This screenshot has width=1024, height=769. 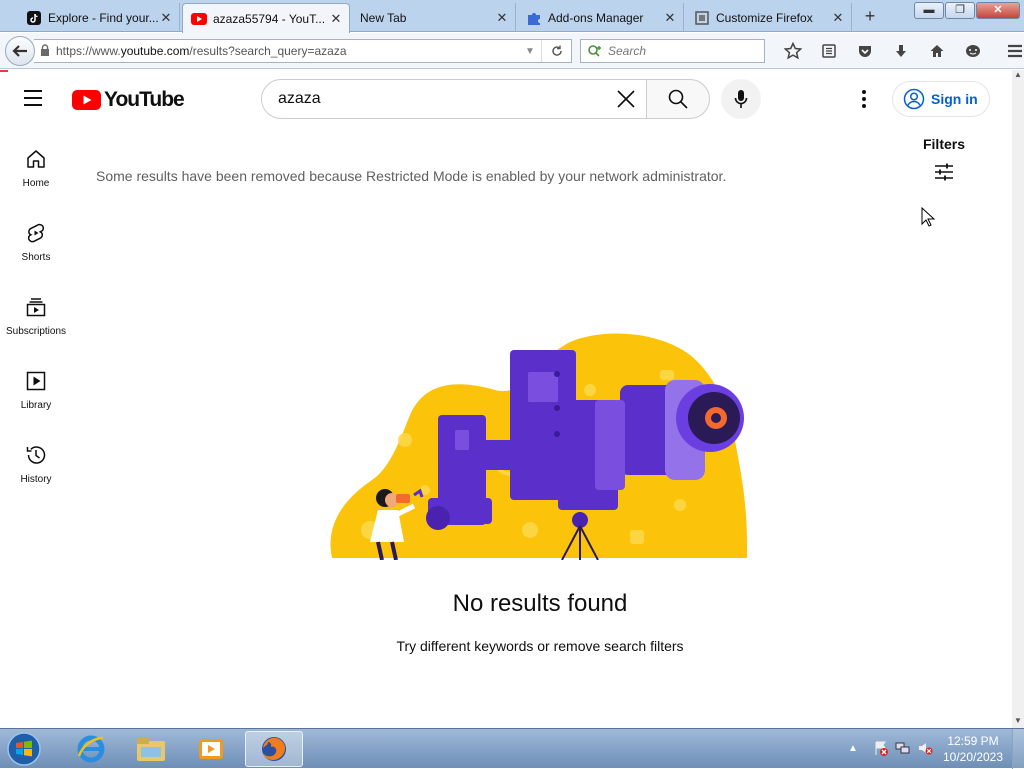 I want to click on youtube-search-button, so click(x=678, y=99).